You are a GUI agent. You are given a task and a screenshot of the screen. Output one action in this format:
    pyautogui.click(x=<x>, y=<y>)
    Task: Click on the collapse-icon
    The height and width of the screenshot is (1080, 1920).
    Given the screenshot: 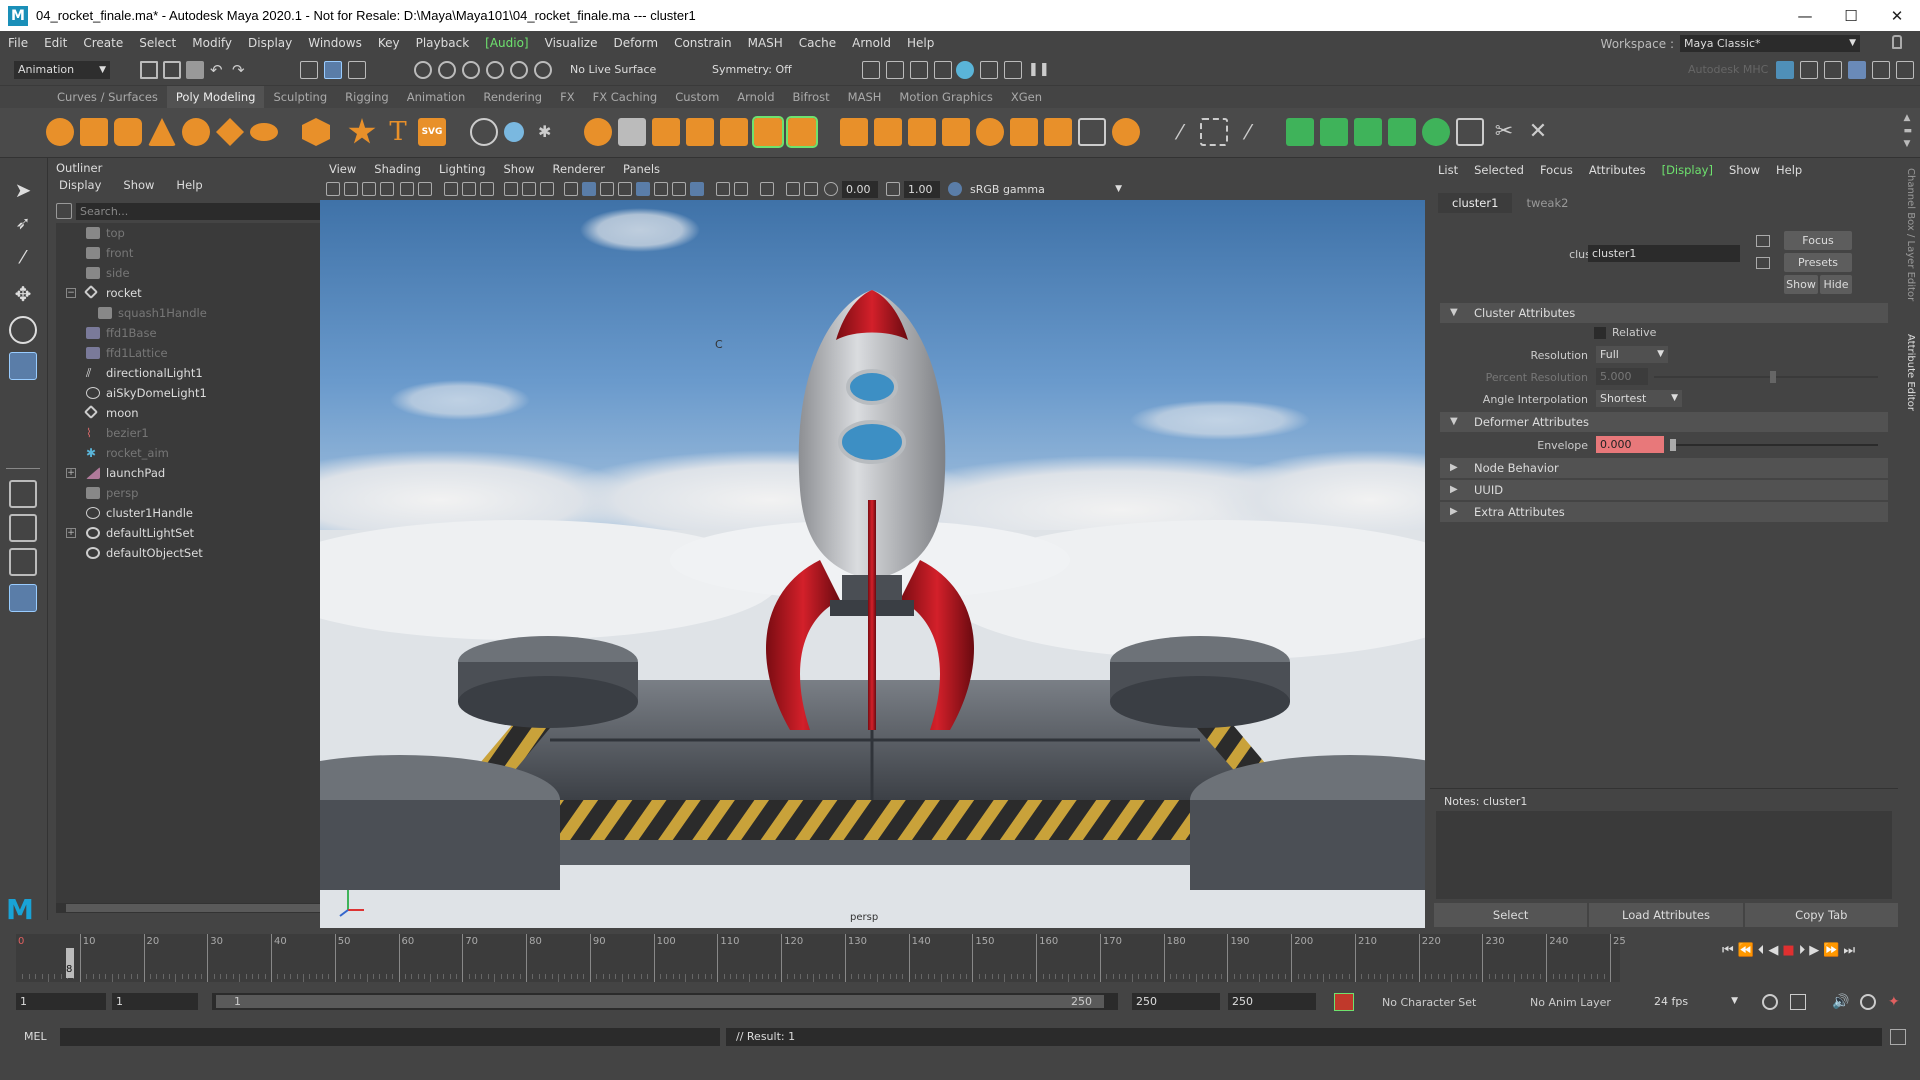 What is the action you would take?
    pyautogui.click(x=1126, y=132)
    